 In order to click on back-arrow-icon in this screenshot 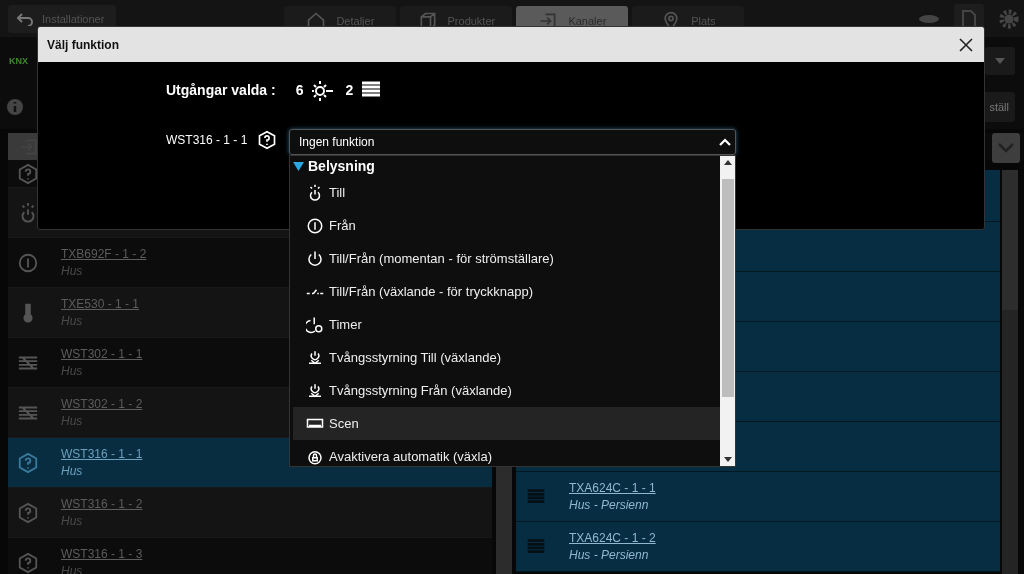, I will do `click(25, 18)`.